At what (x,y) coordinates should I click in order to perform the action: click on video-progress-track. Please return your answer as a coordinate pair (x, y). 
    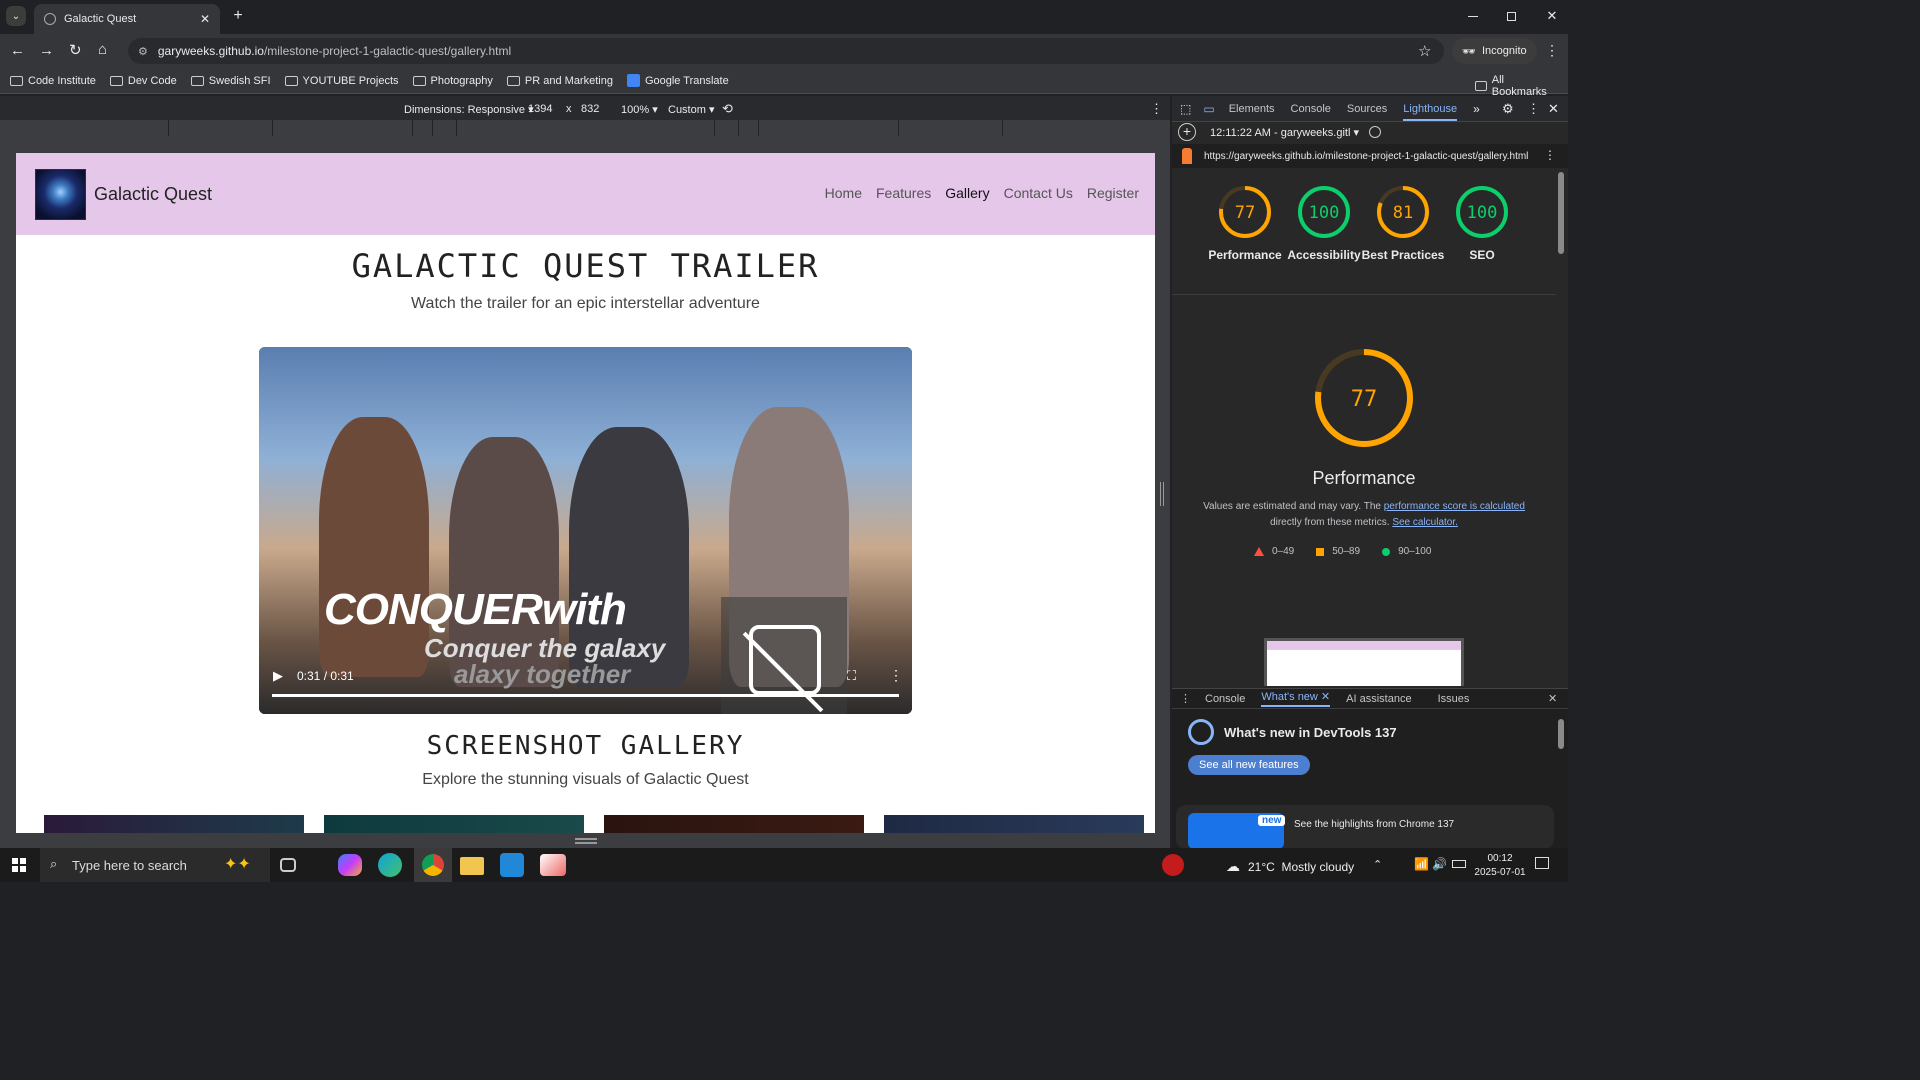
    Looking at the image, I should click on (585, 695).